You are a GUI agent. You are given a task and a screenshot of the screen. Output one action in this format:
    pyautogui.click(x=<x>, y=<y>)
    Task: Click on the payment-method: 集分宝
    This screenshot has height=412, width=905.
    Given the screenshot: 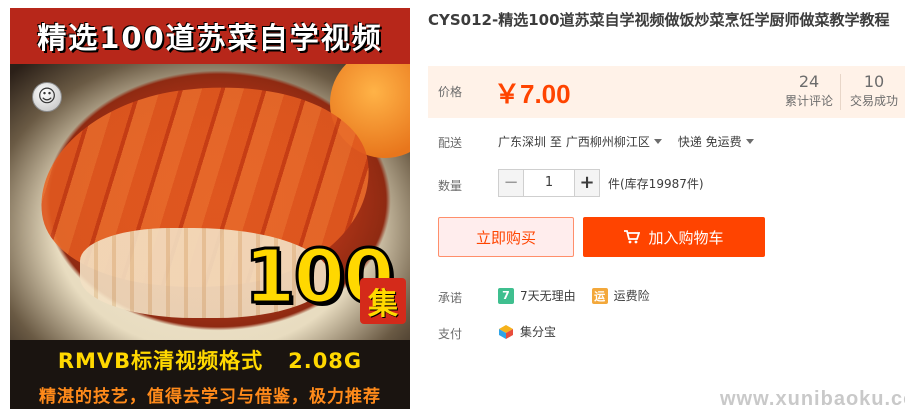 What is the action you would take?
    pyautogui.click(x=538, y=332)
    